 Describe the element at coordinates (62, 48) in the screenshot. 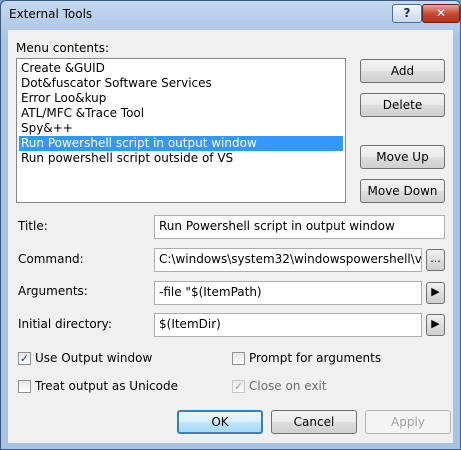

I see `menu-contents-label: Menu contents:` at that location.